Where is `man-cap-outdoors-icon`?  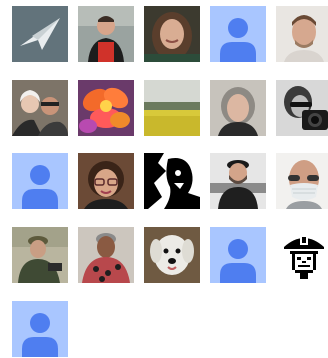
man-cap-outdoors-icon is located at coordinates (40, 255).